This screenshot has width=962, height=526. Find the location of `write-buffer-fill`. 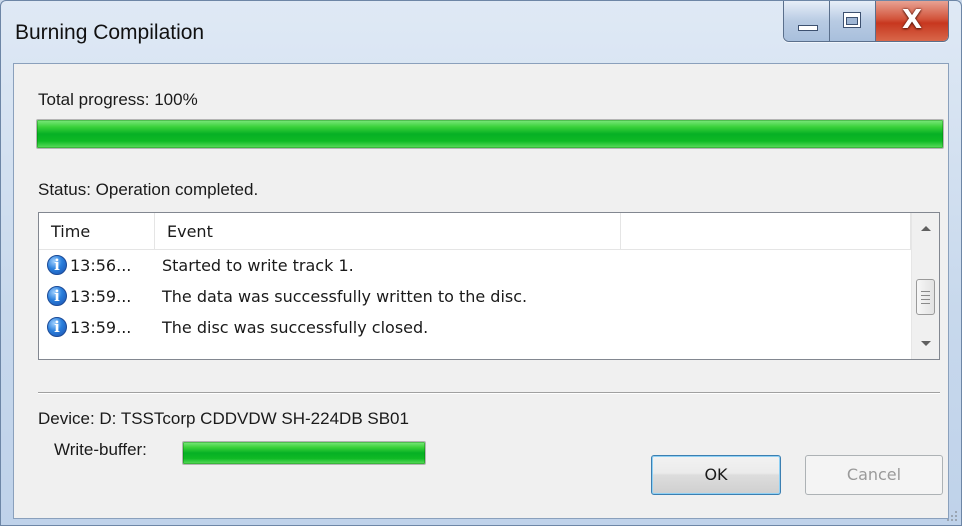

write-buffer-fill is located at coordinates (304, 453).